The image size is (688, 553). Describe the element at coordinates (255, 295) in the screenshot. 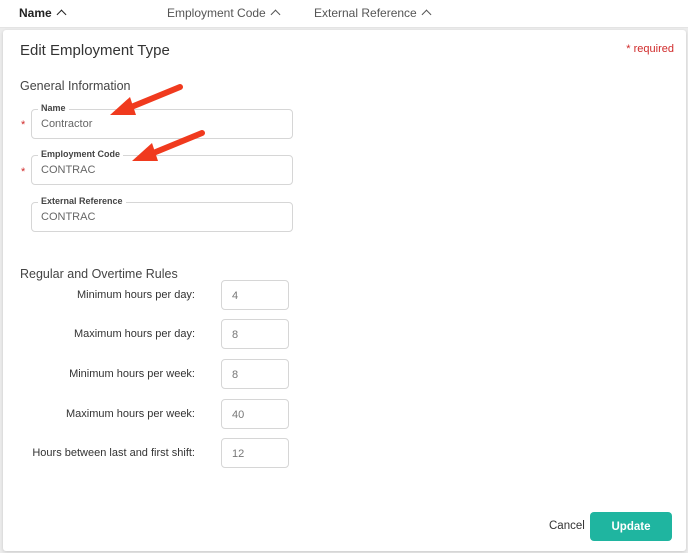

I see `min-hours-per-day-input: 4` at that location.